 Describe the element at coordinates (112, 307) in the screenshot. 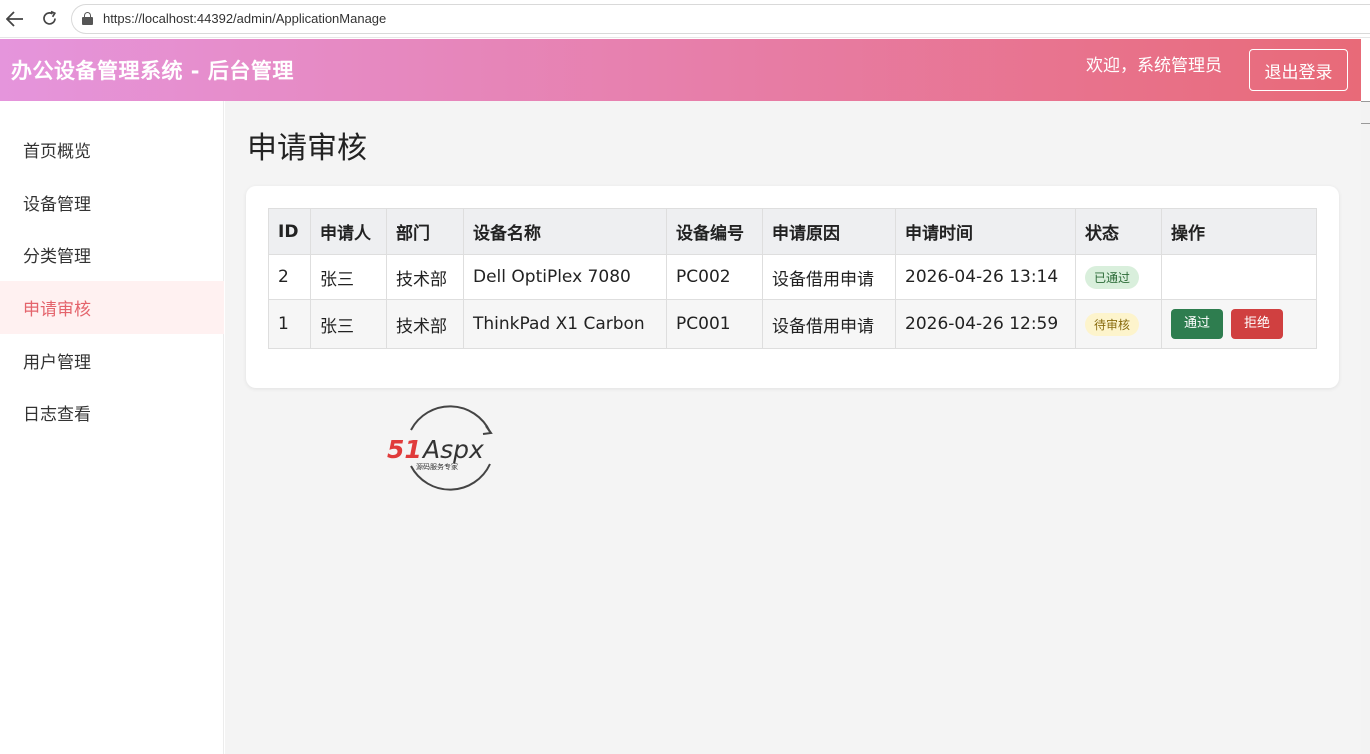

I see `sidebar-item-applications: 申请审核` at that location.